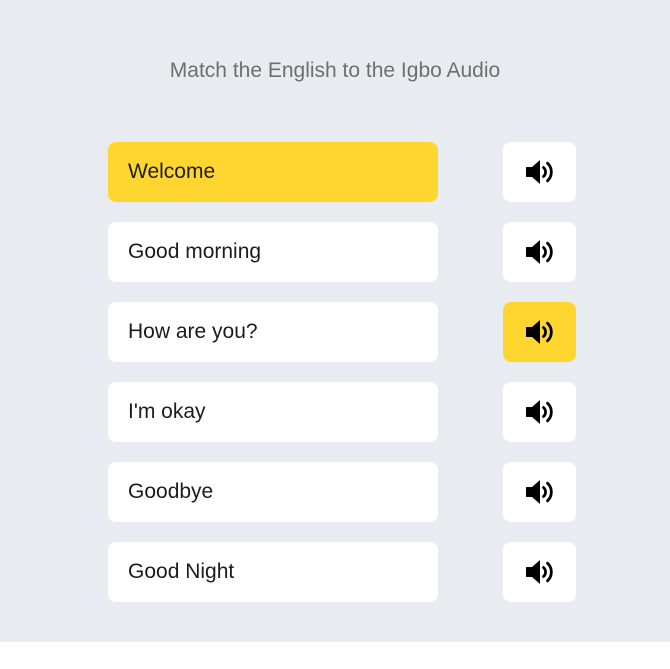  Describe the element at coordinates (273, 332) in the screenshot. I see `english-phrase-option: How are you?` at that location.